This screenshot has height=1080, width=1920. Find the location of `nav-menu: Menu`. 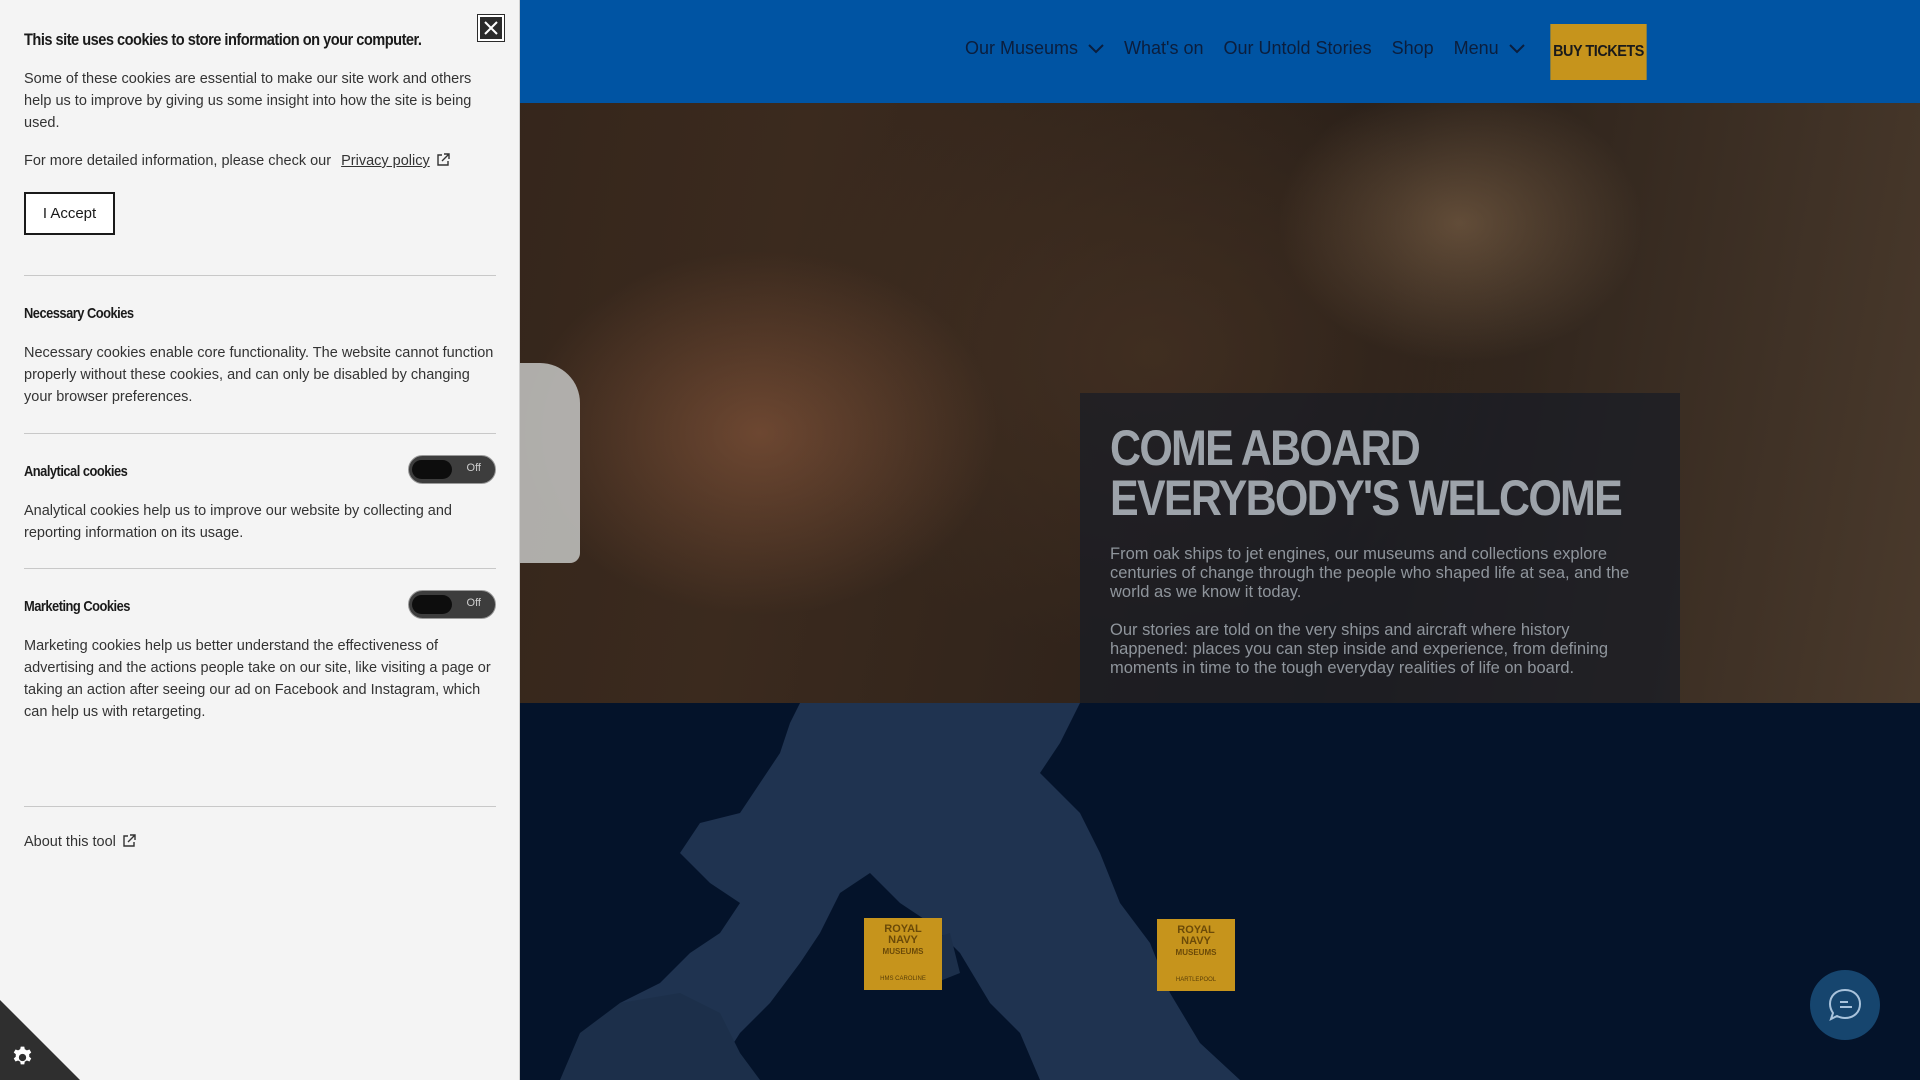

nav-menu: Menu is located at coordinates (1489, 48).